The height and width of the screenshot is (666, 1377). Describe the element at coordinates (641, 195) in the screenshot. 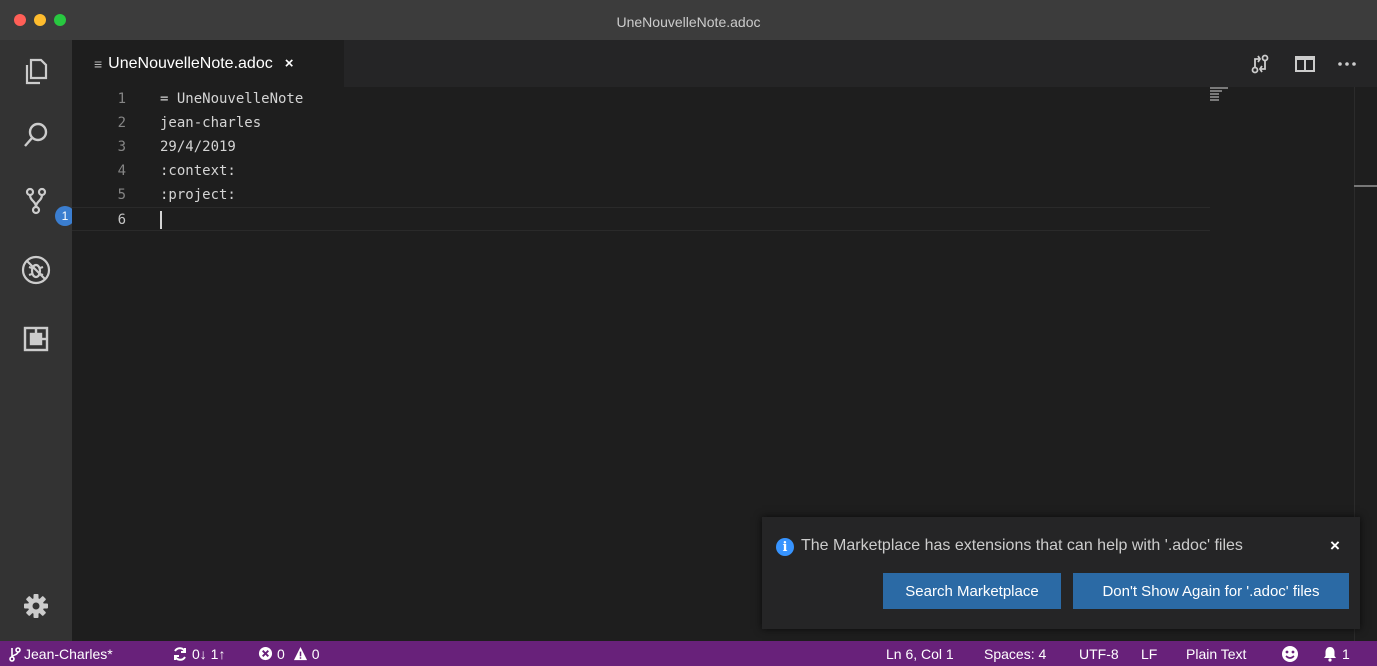

I see `editor-line: 5 :project:` at that location.